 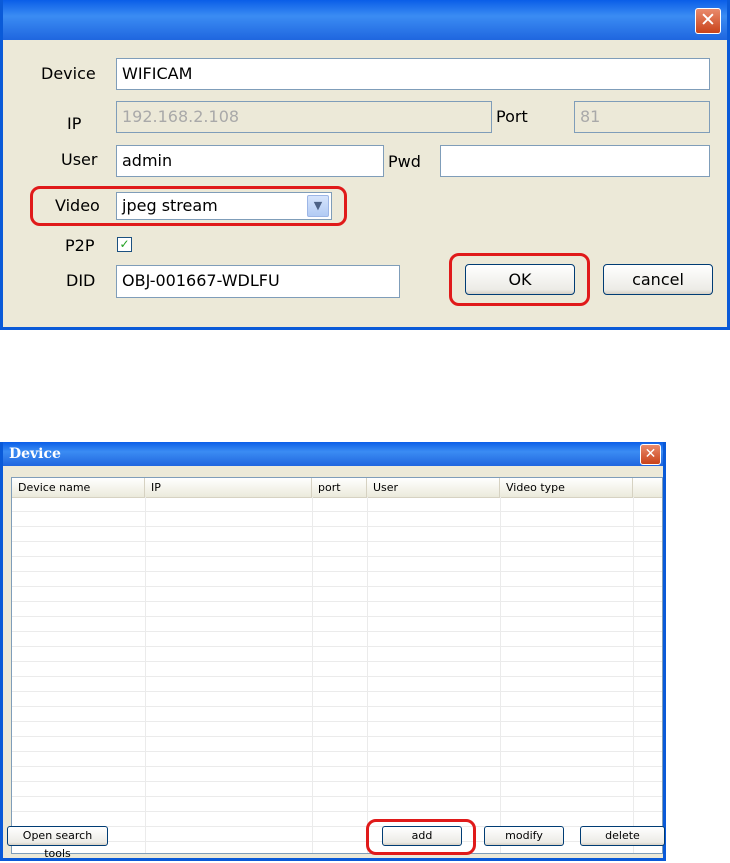 I want to click on column-header-port: port, so click(x=339, y=487).